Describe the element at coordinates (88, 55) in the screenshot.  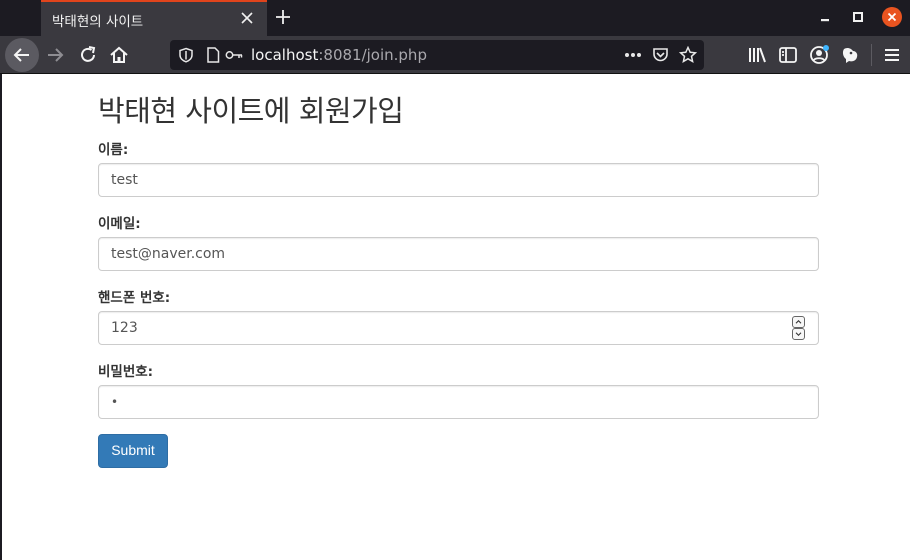
I see `reload-icon` at that location.